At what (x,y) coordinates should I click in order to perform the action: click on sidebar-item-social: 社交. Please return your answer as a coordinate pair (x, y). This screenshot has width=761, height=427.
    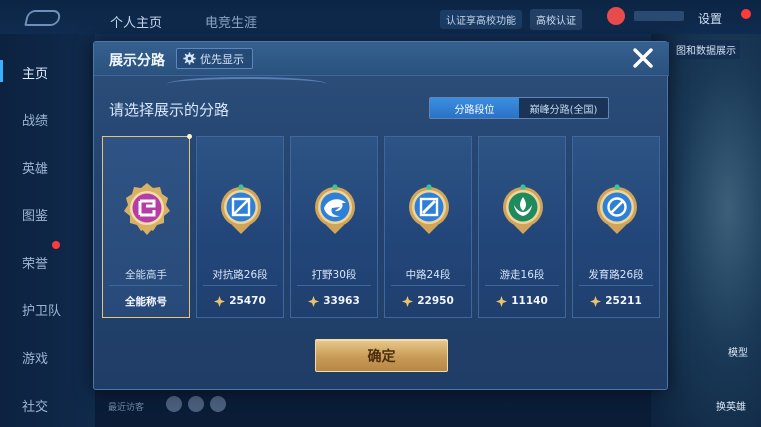
    Looking at the image, I should click on (35, 405).